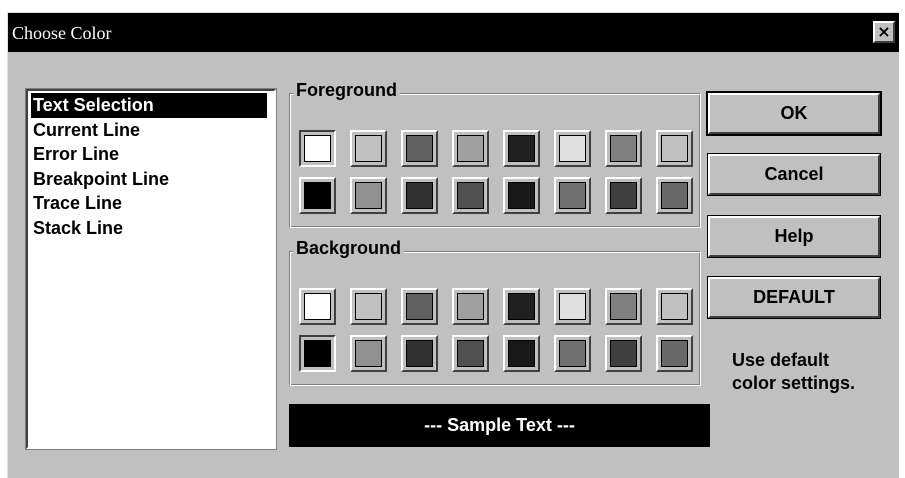 Image resolution: width=905 pixels, height=478 pixels. What do you see at coordinates (149, 228) in the screenshot?
I see `list-item-stack-line: Stack Line` at bounding box center [149, 228].